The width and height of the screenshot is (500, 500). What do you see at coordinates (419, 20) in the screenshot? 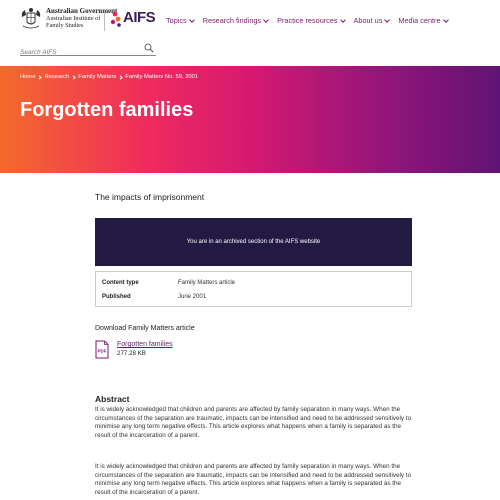
I see `nav-media-centre-label: Media centre` at bounding box center [419, 20].